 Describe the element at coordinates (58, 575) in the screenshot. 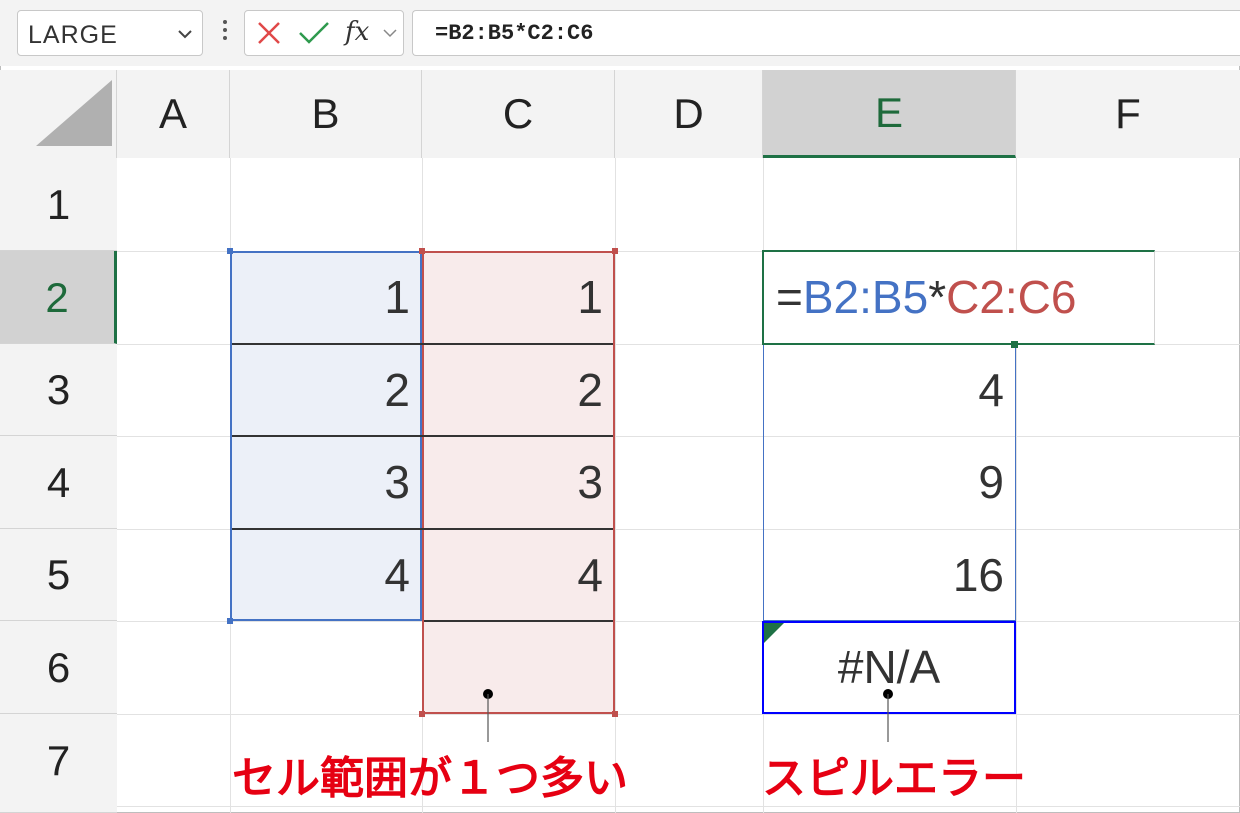

I see `row-header-5: 5` at that location.